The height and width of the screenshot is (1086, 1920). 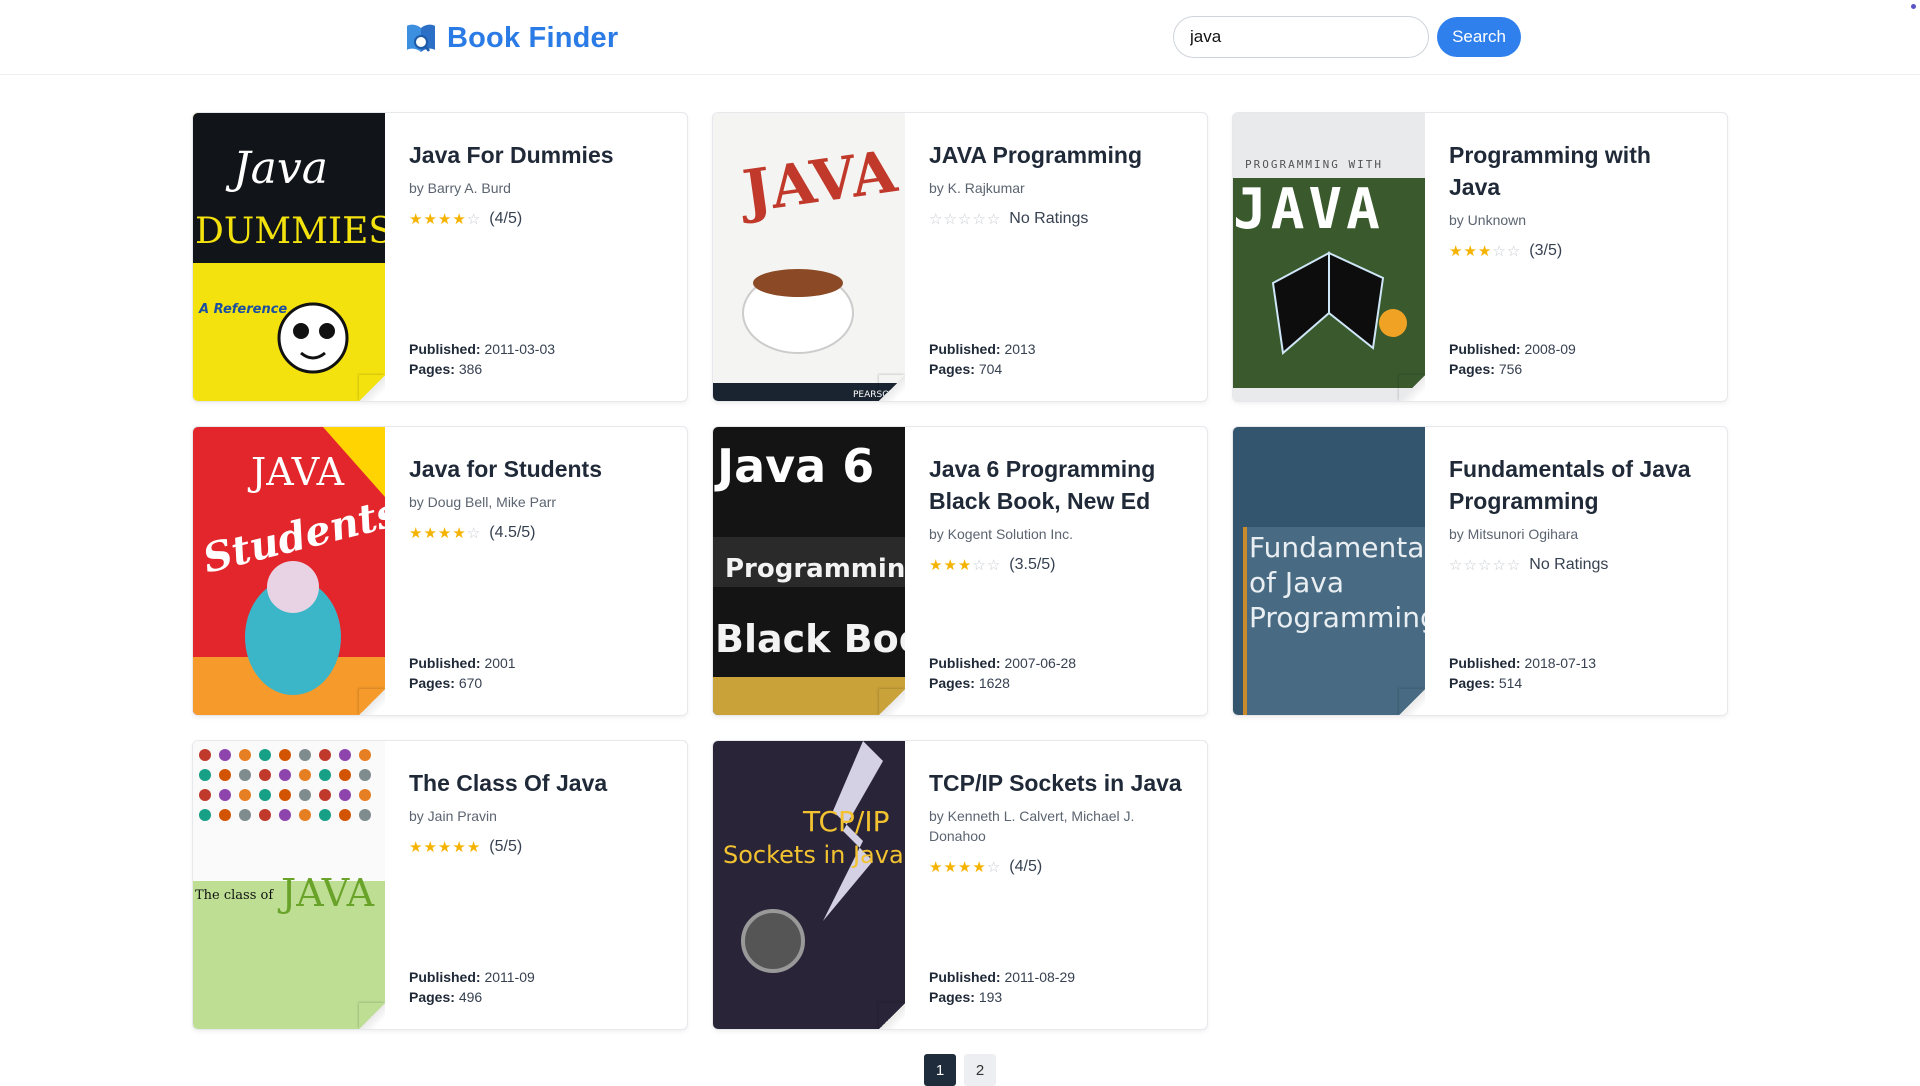 I want to click on pages-value: 704, so click(x=990, y=369).